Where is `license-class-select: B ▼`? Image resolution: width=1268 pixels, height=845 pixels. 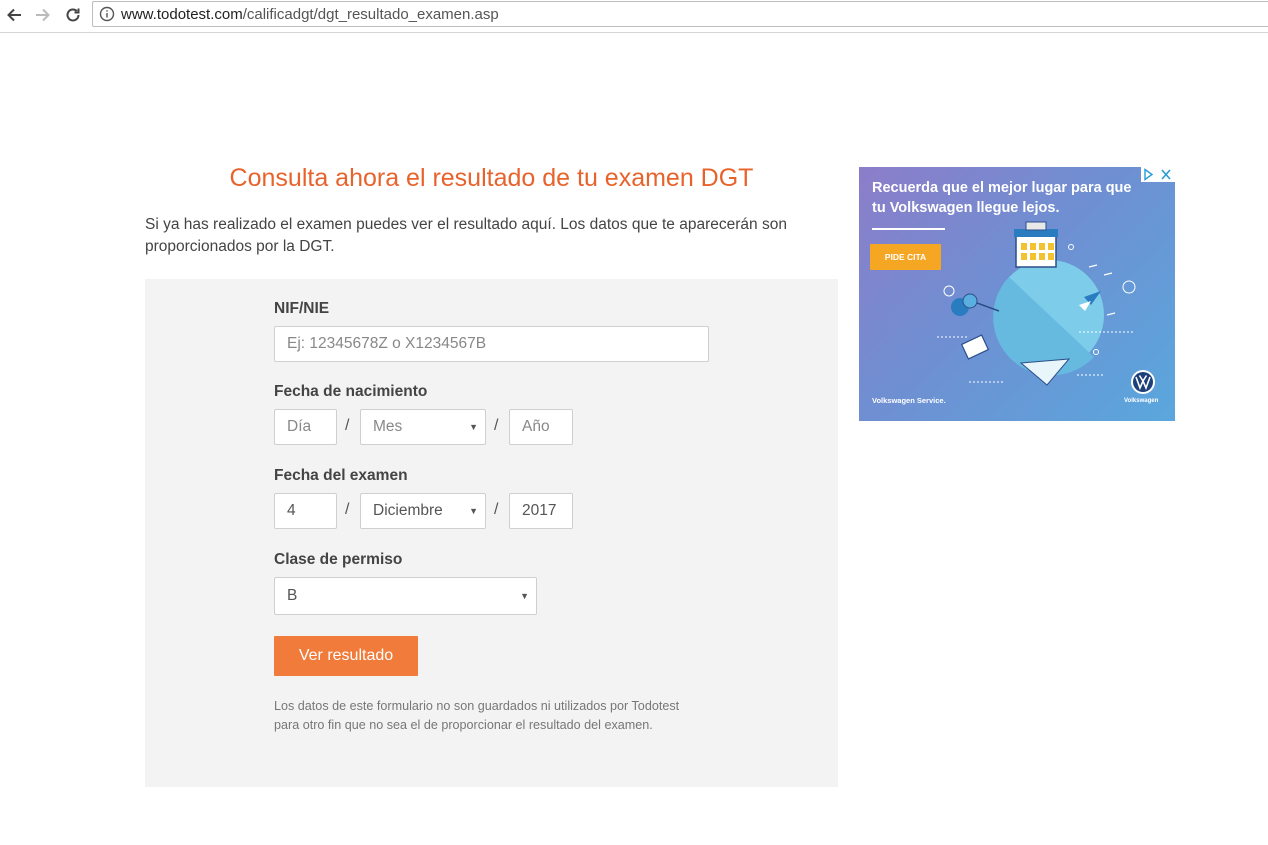 license-class-select: B ▼ is located at coordinates (405, 596).